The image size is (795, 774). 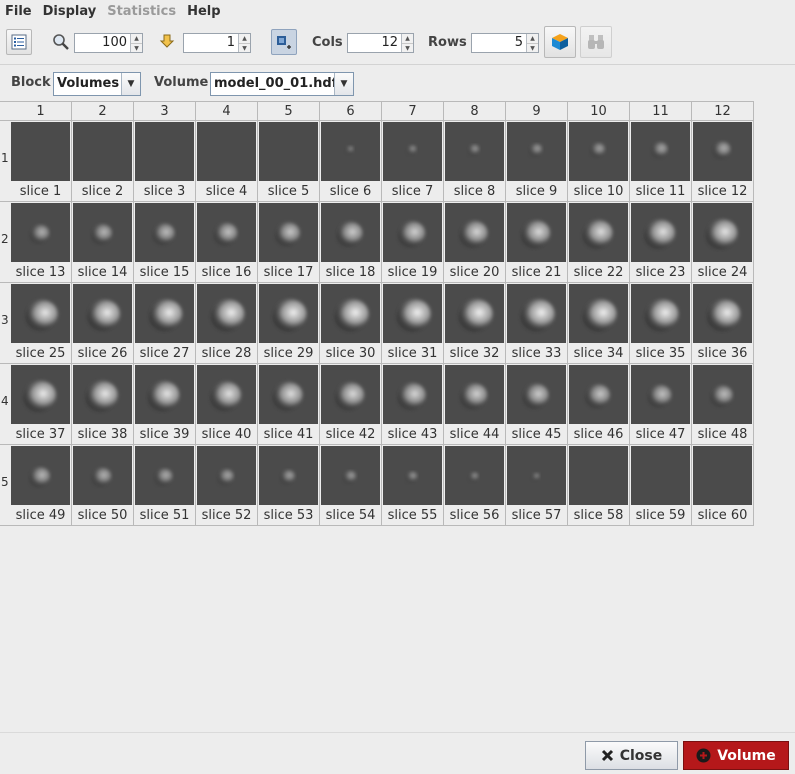 I want to click on slice-cell: slice 37, so click(x=41, y=404).